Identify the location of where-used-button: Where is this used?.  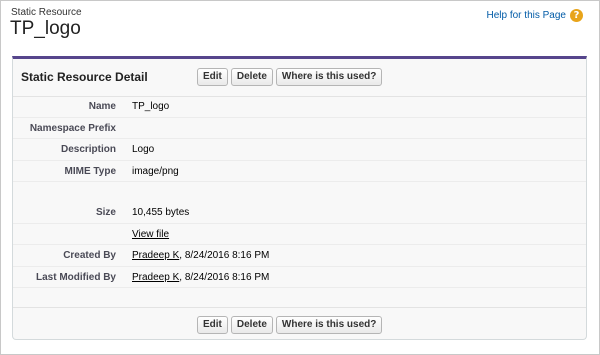
(329, 77).